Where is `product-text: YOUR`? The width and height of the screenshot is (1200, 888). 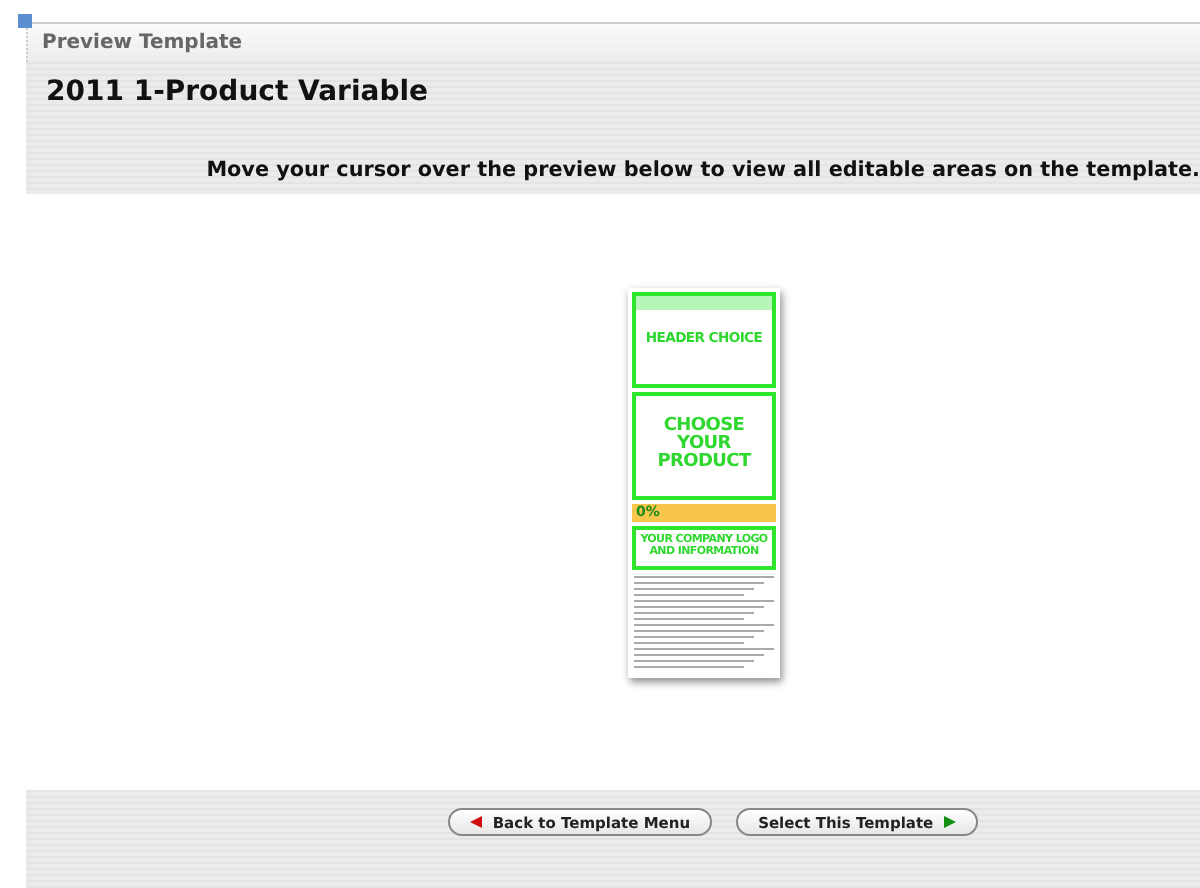 product-text: YOUR is located at coordinates (704, 445).